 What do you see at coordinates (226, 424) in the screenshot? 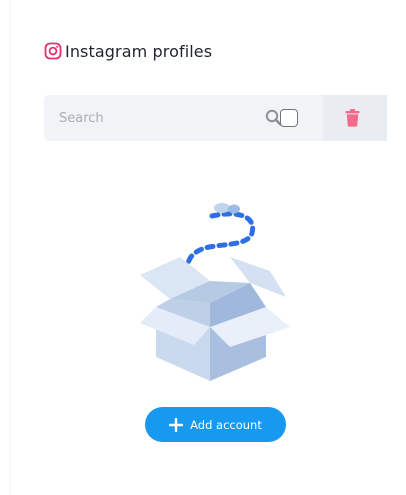
I see `add-account-label: Add account` at bounding box center [226, 424].